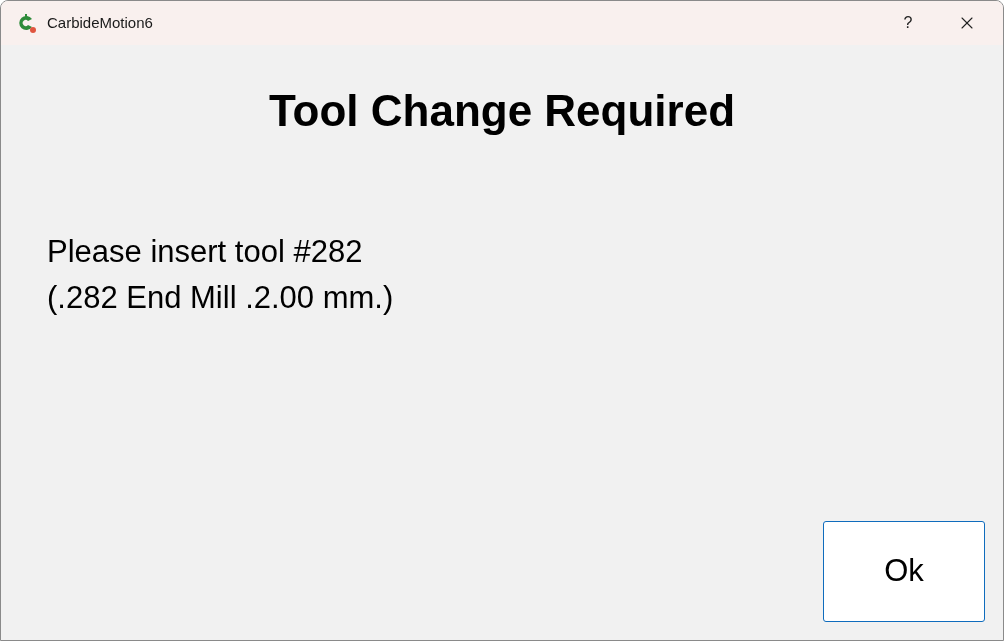 This screenshot has width=1004, height=641. Describe the element at coordinates (205, 252) in the screenshot. I see `message-line: Please insert tool #282` at that location.